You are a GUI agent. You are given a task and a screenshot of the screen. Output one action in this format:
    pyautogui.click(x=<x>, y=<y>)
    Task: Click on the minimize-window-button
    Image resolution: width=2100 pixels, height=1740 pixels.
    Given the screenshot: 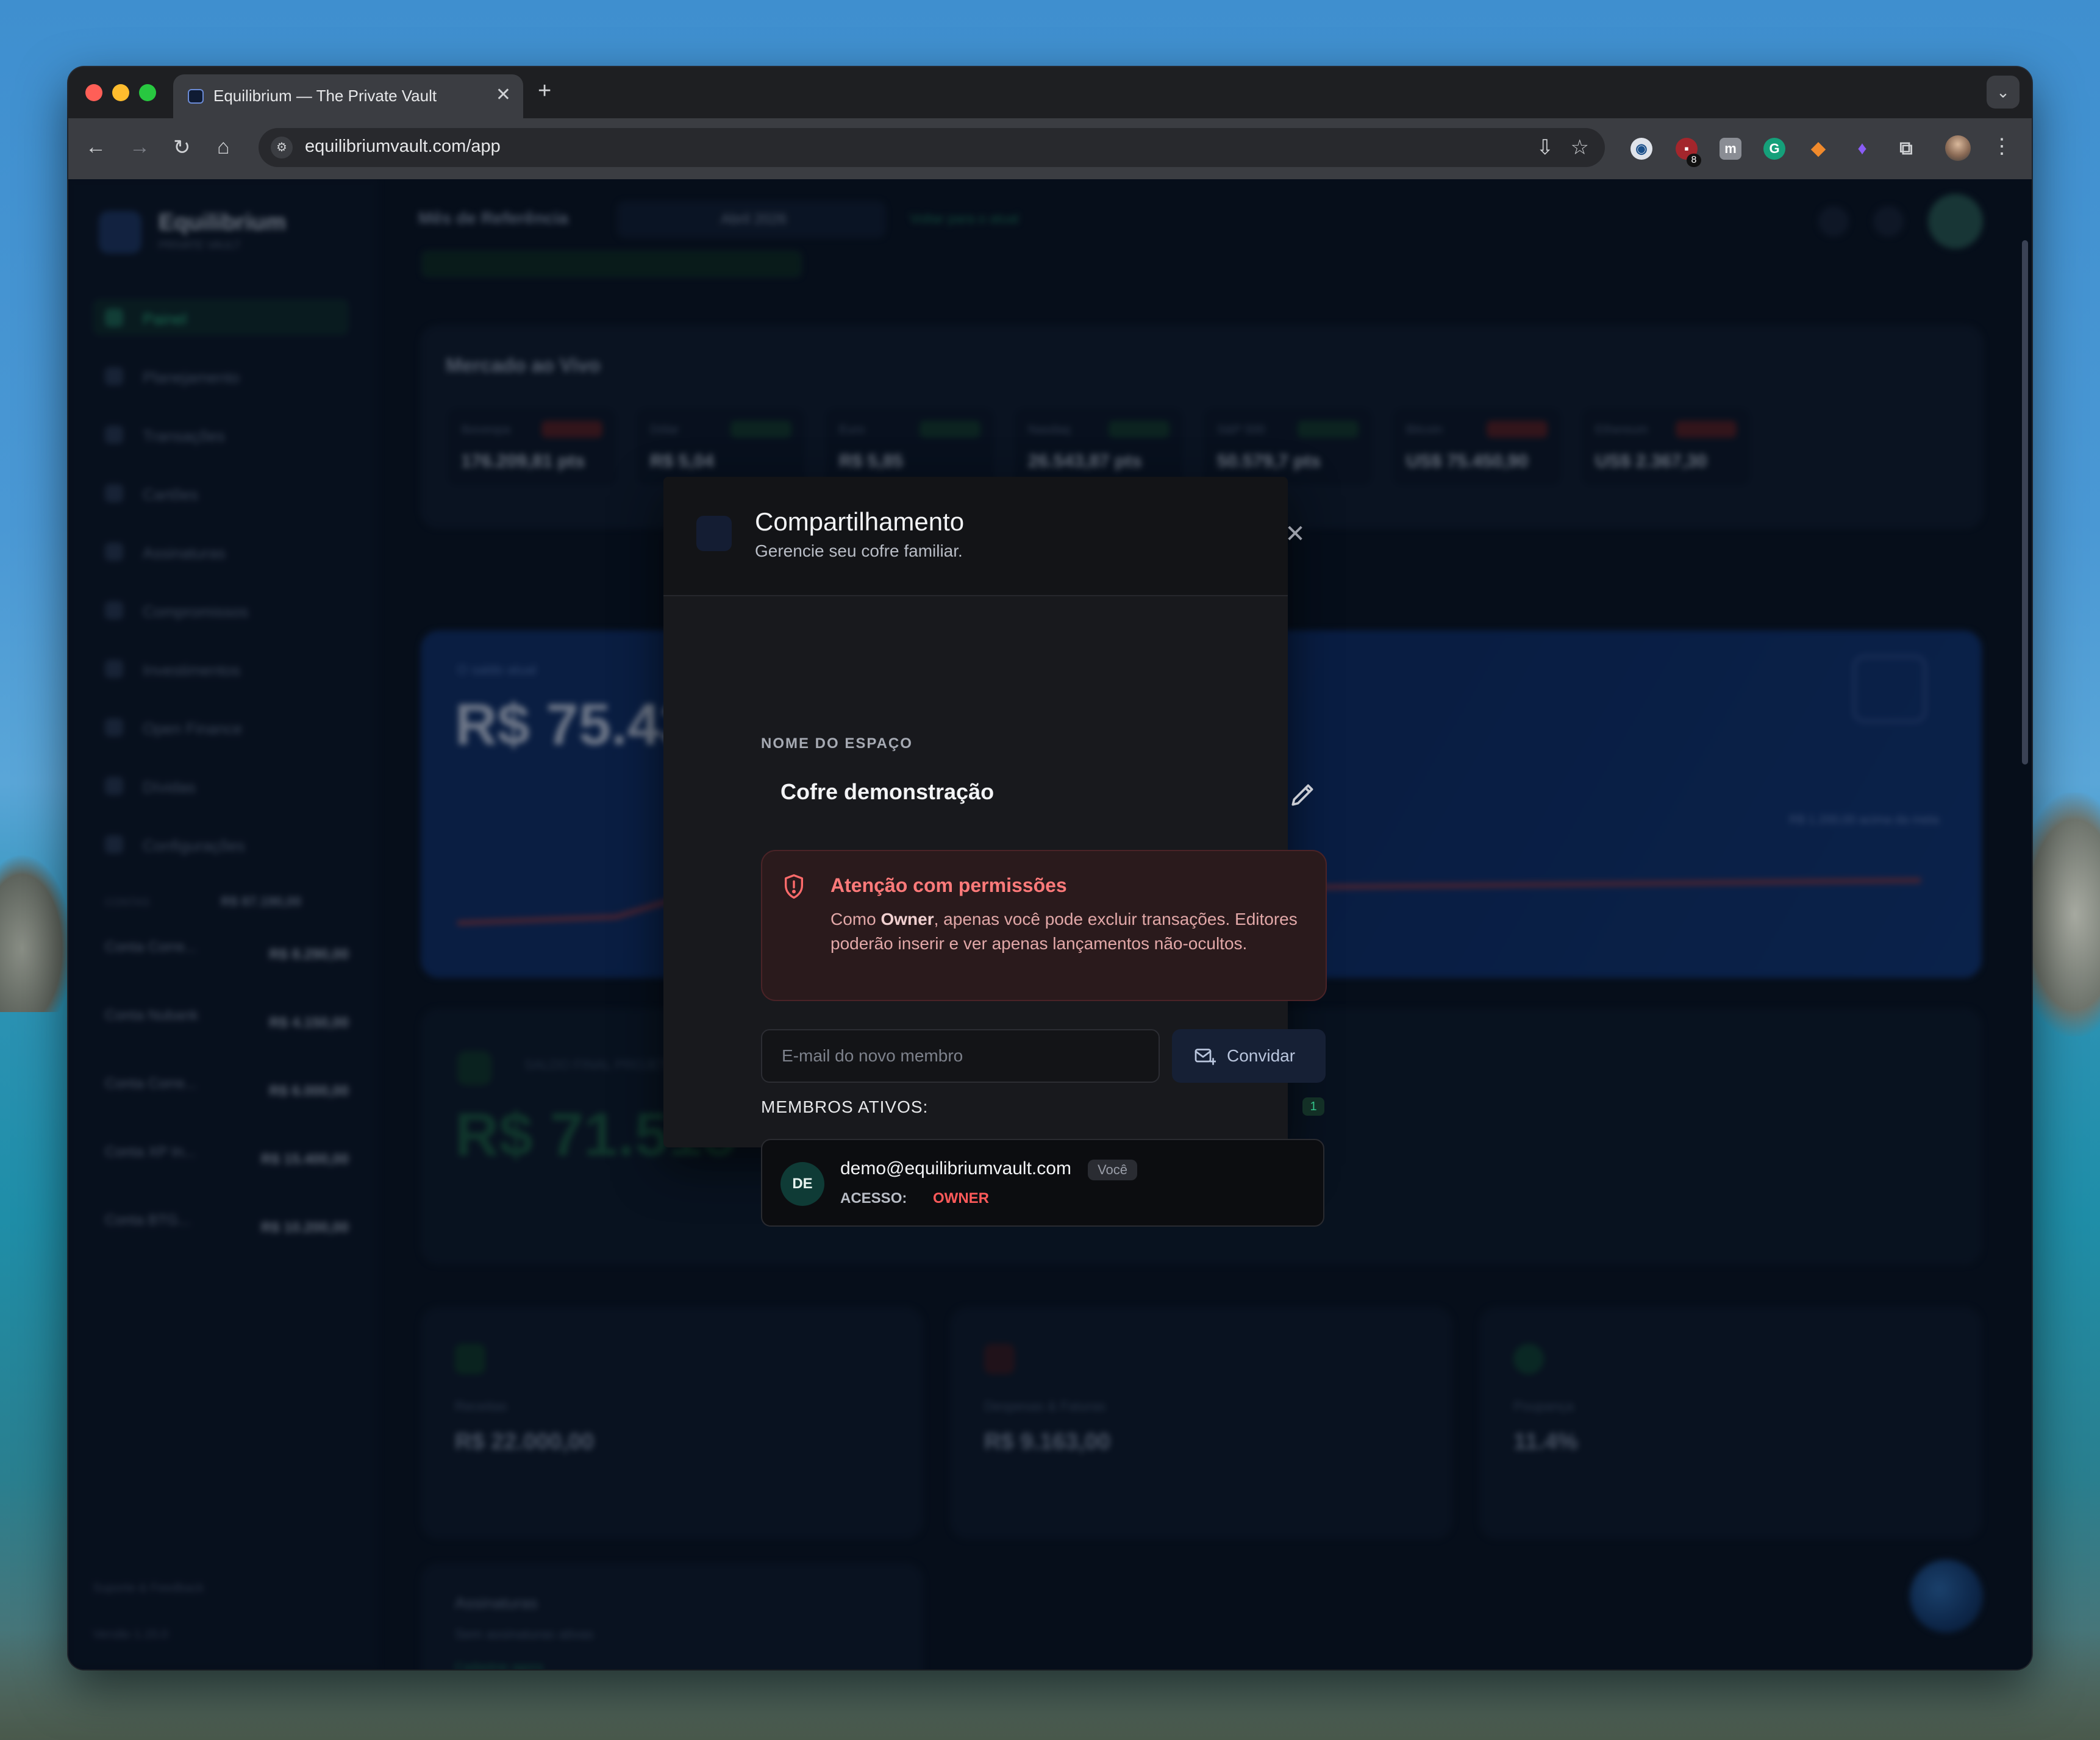 What is the action you would take?
    pyautogui.click(x=120, y=93)
    